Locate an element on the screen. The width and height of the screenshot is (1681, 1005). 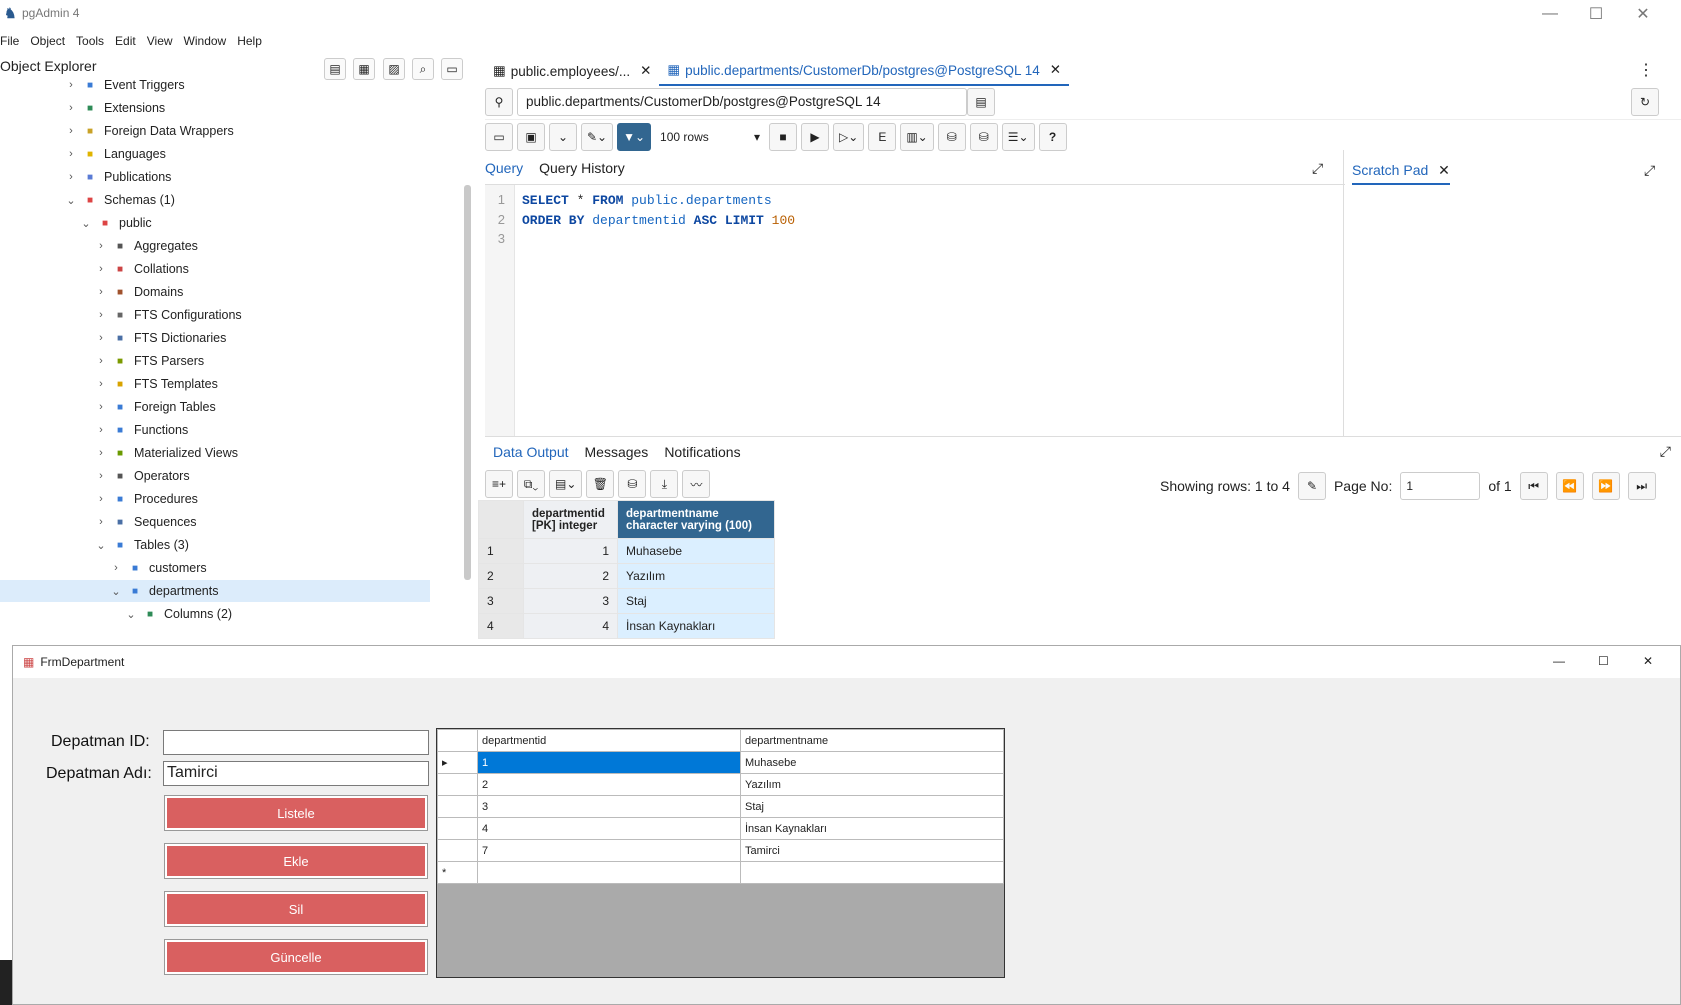
dgv-header-departmentid: departmentid is located at coordinates (609, 740).